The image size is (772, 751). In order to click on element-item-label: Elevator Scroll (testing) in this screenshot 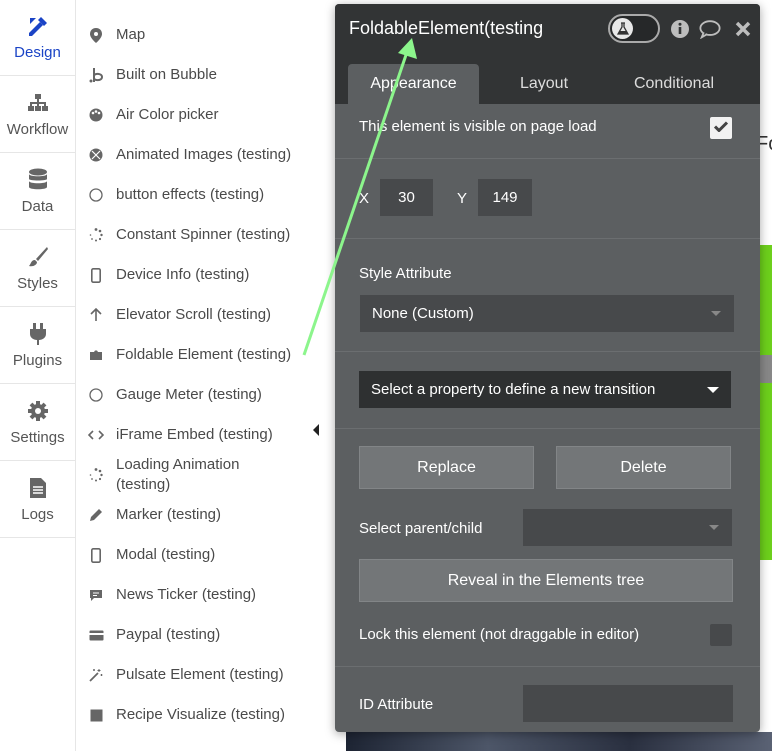, I will do `click(194, 314)`.